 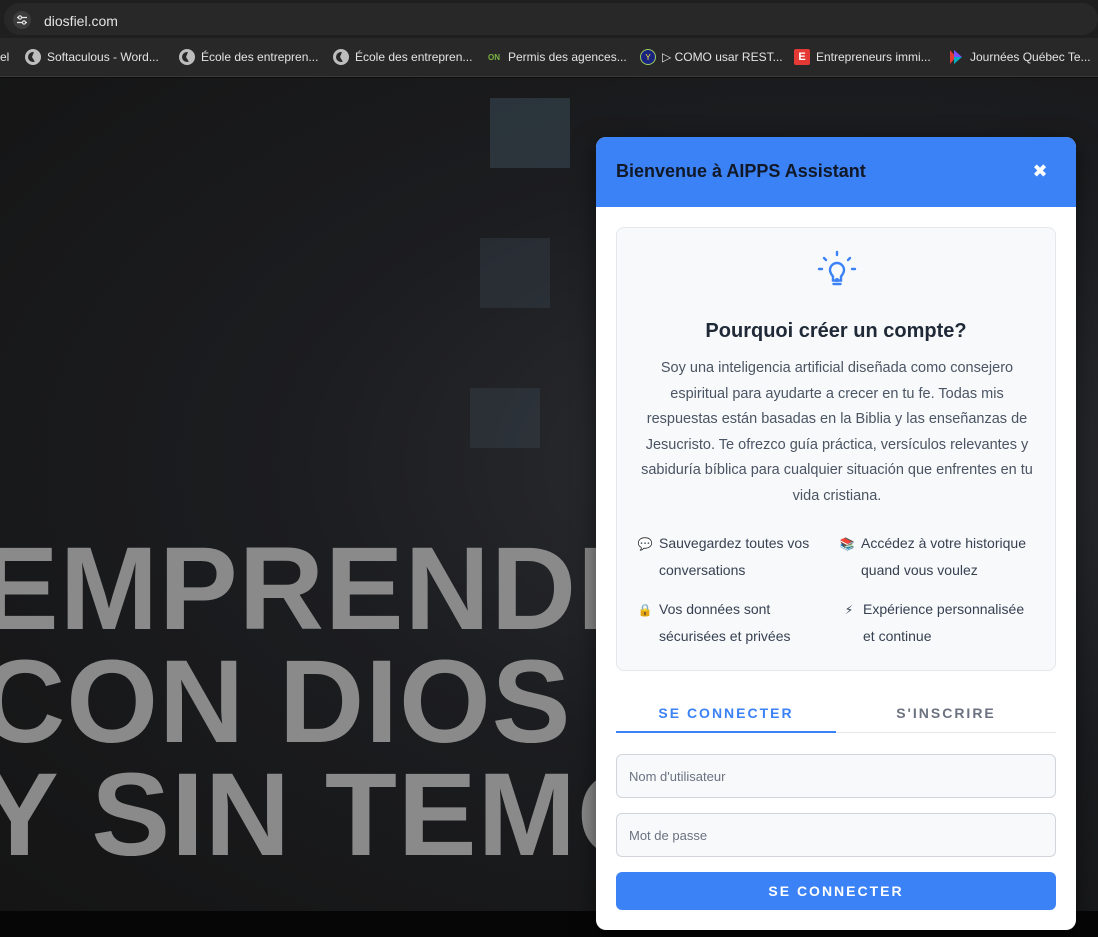 I want to click on bookmark-label: el, so click(x=5, y=57).